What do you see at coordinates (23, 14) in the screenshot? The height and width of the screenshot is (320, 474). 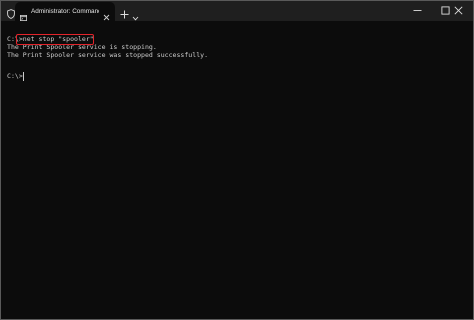 I see `terminal-icon` at bounding box center [23, 14].